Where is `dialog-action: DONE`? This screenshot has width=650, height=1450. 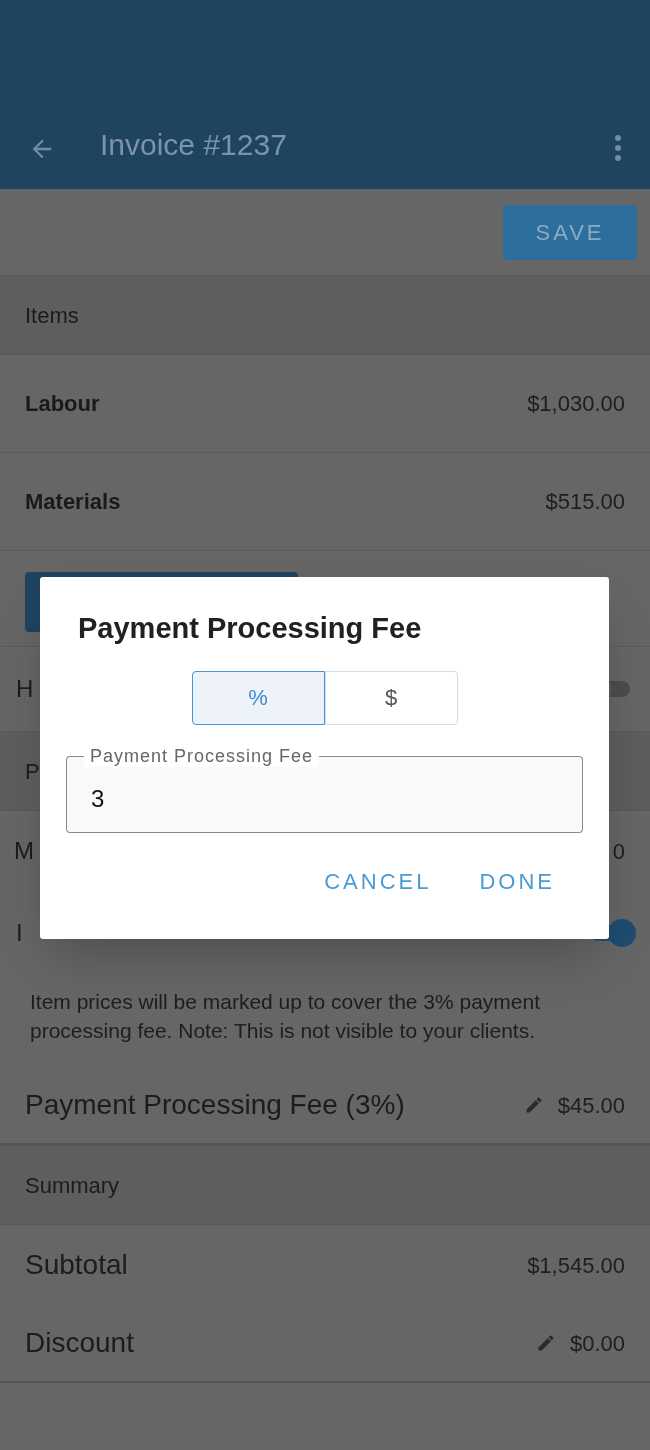 dialog-action: DONE is located at coordinates (517, 881).